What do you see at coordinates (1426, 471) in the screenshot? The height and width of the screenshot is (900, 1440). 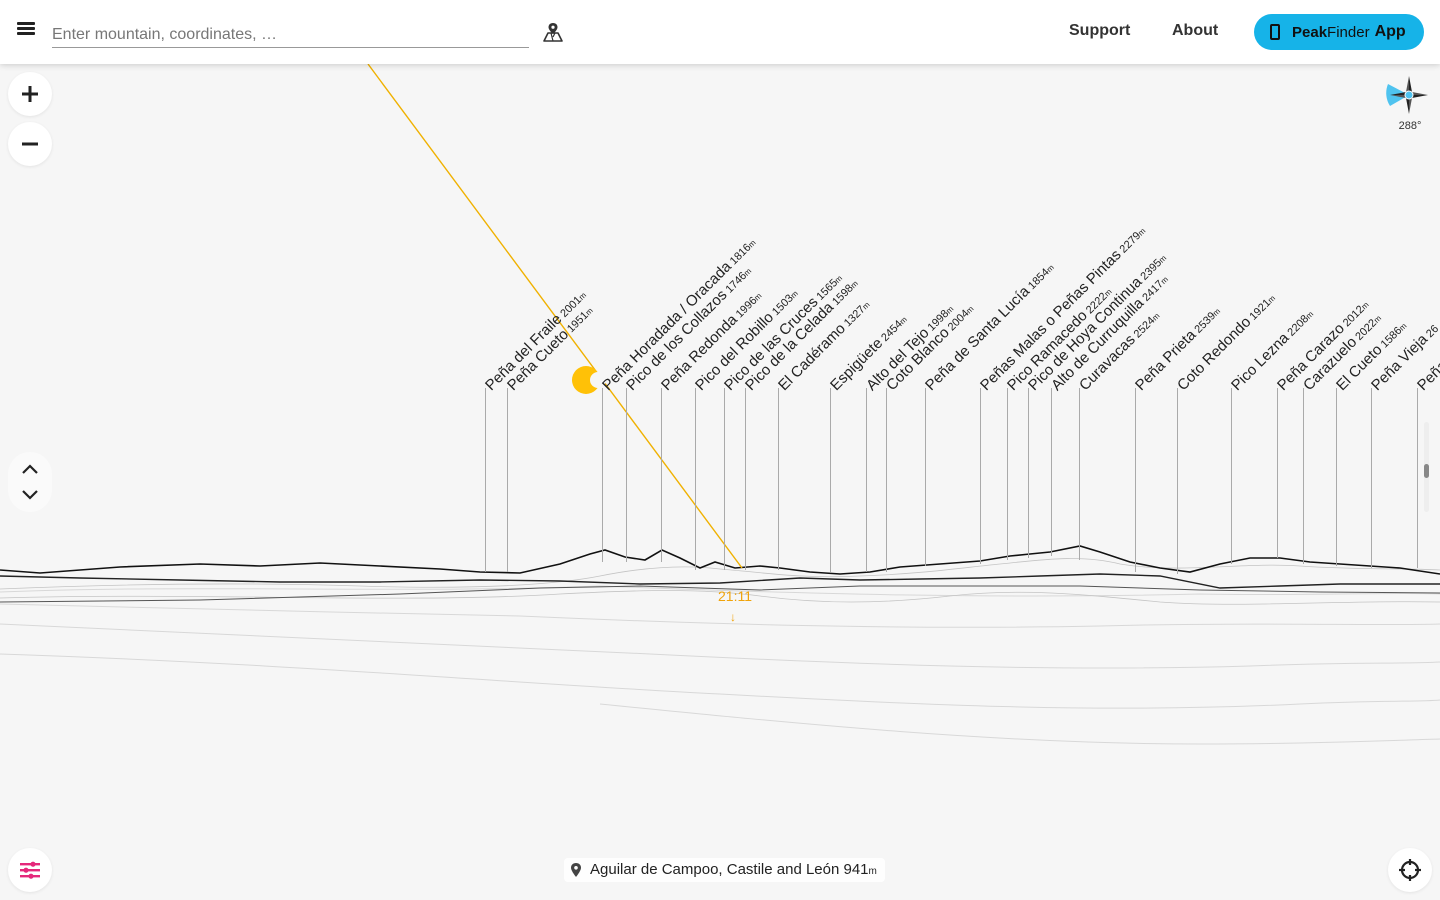 I see `scrollbar-thumb` at bounding box center [1426, 471].